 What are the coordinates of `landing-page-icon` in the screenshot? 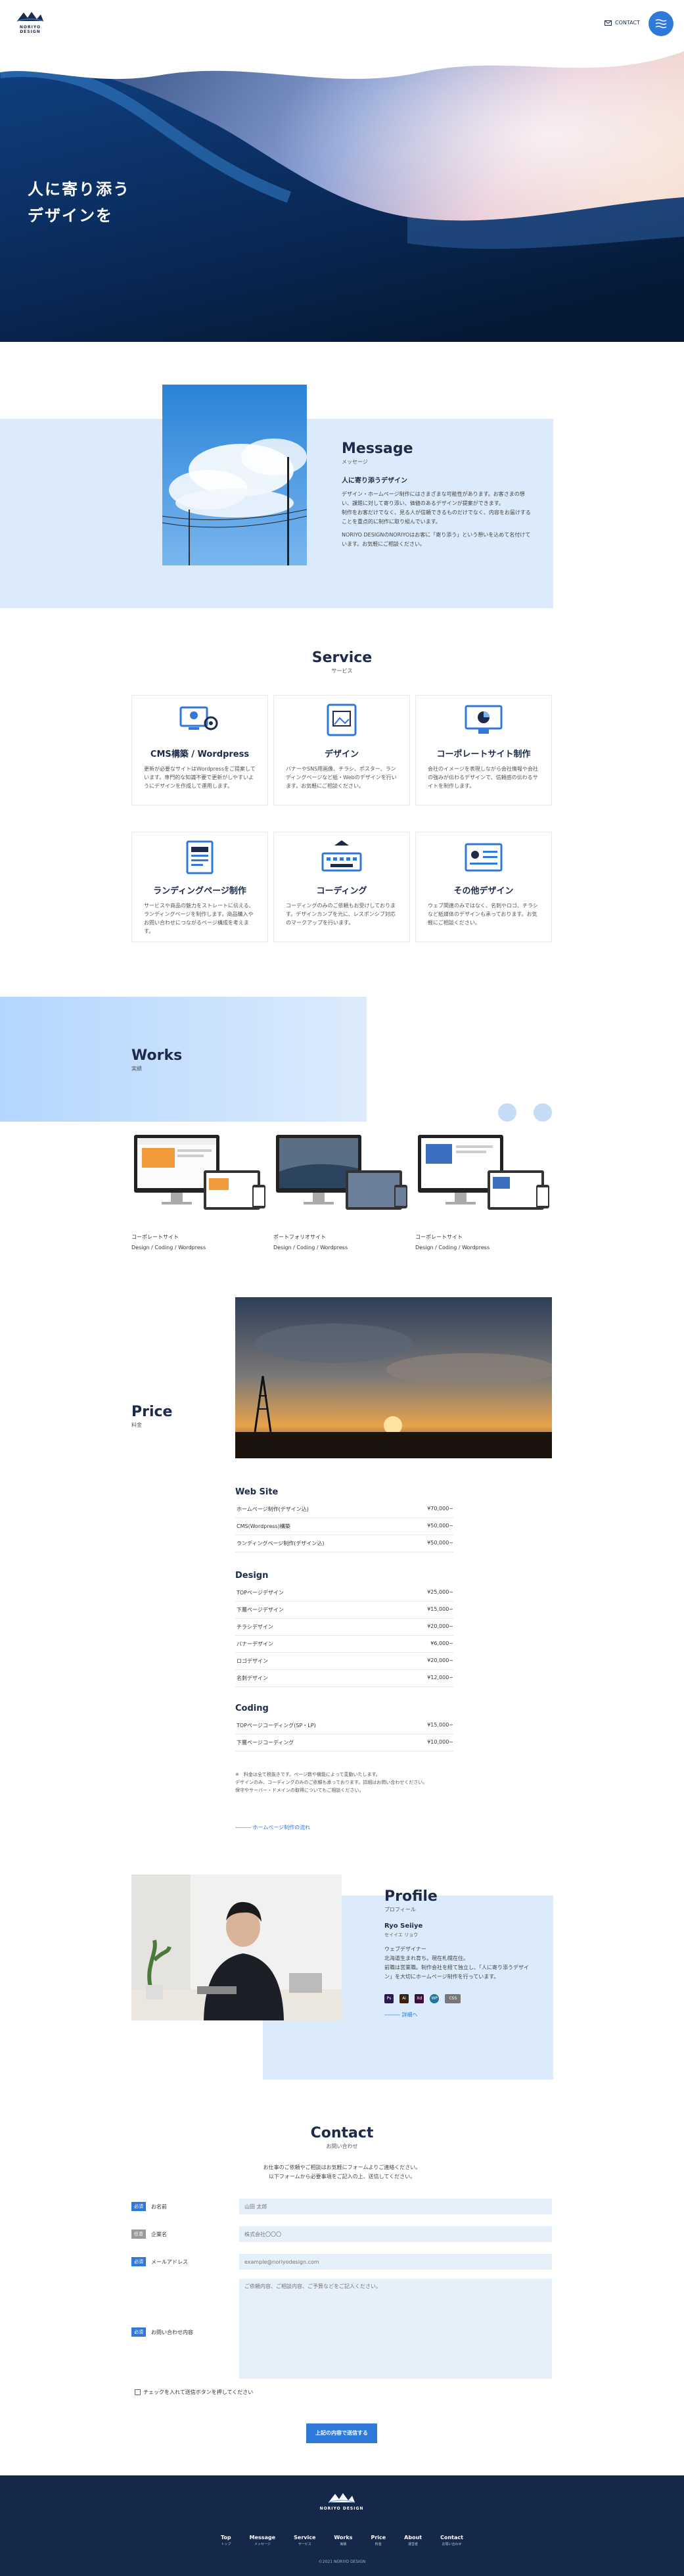 It's located at (200, 857).